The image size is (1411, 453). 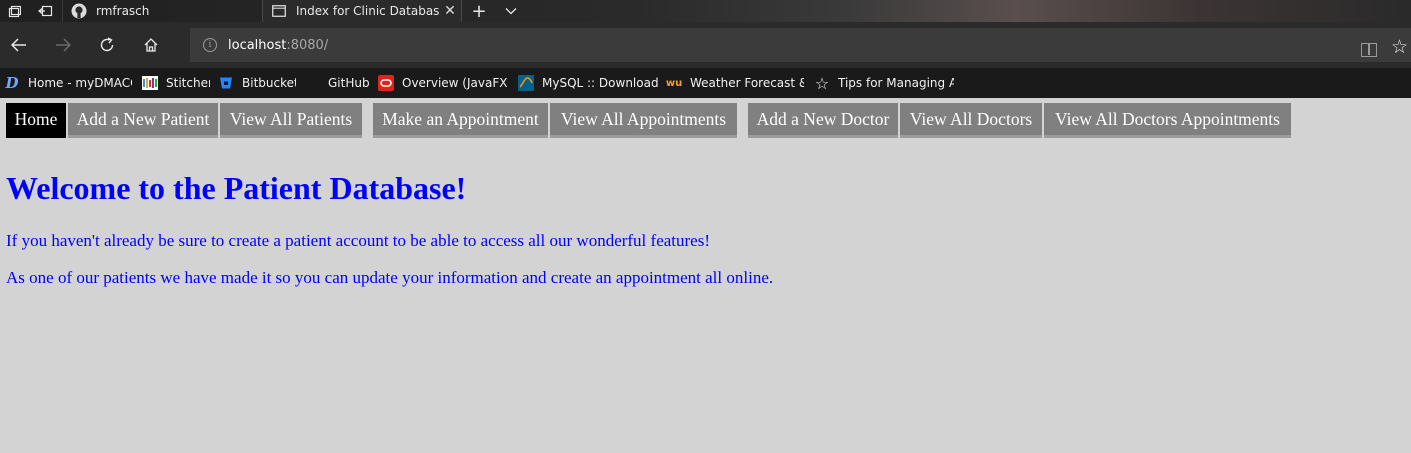 What do you see at coordinates (80, 83) in the screenshot?
I see `favorite-label: Home - myDMACC` at bounding box center [80, 83].